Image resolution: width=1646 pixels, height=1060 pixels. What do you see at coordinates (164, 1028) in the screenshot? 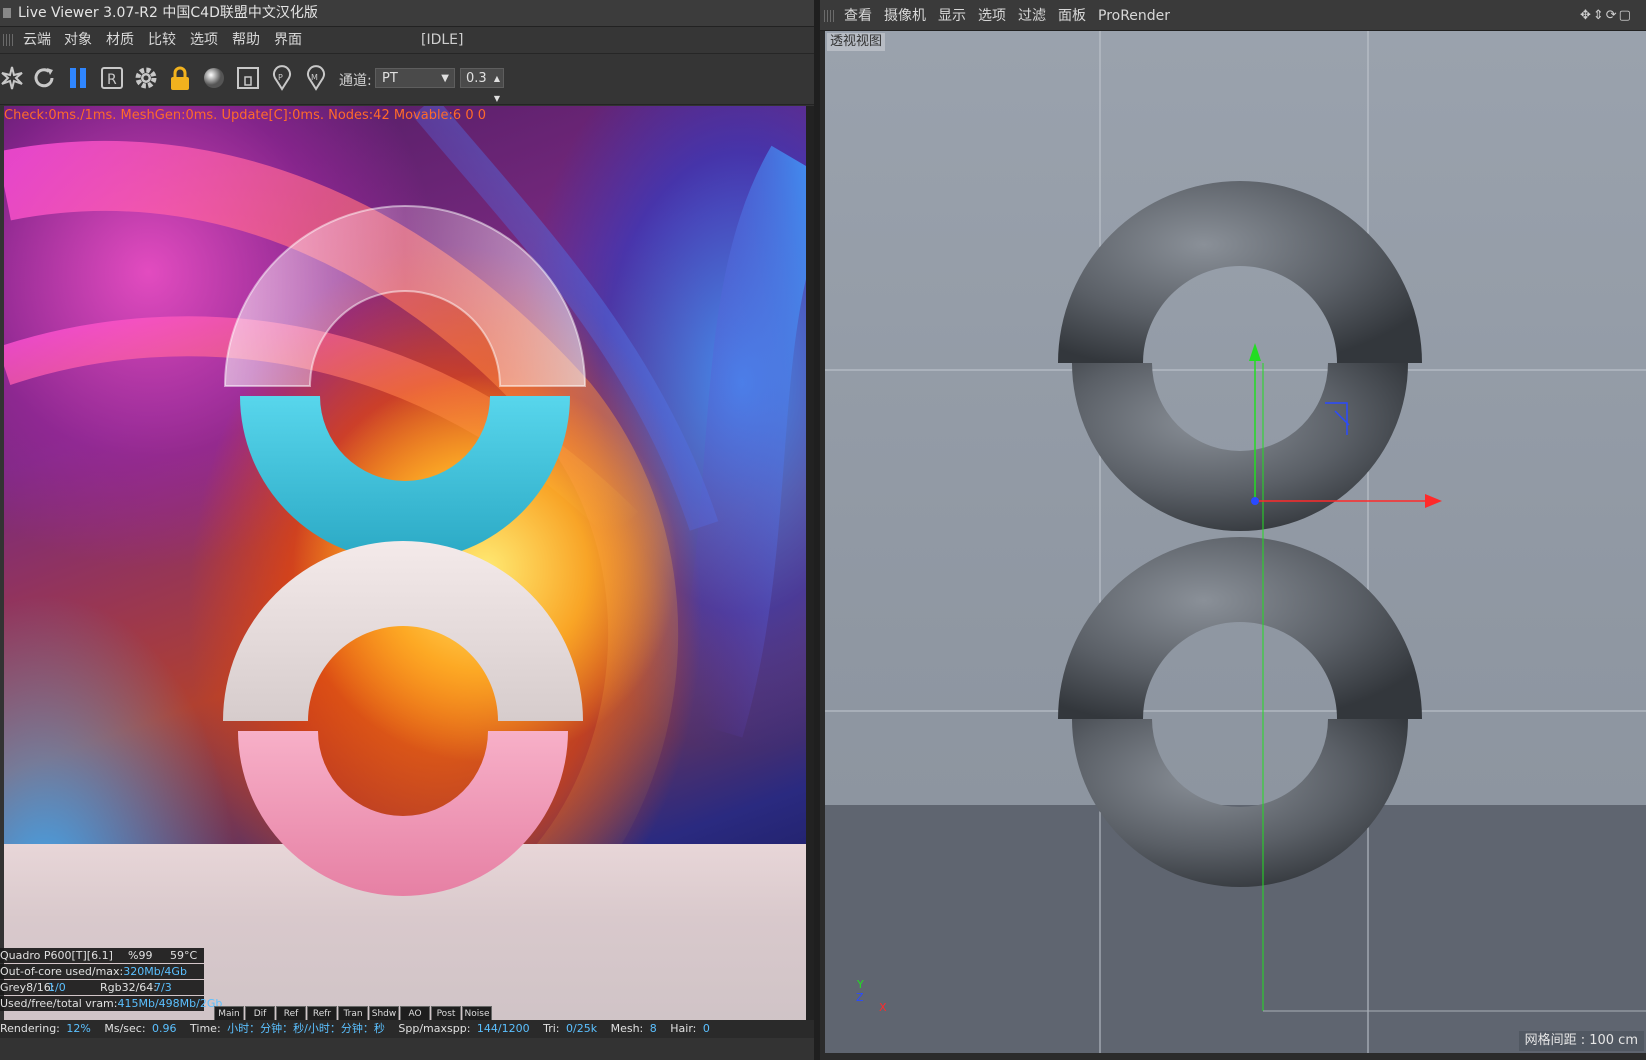
I see `ms-value: 0.96` at bounding box center [164, 1028].